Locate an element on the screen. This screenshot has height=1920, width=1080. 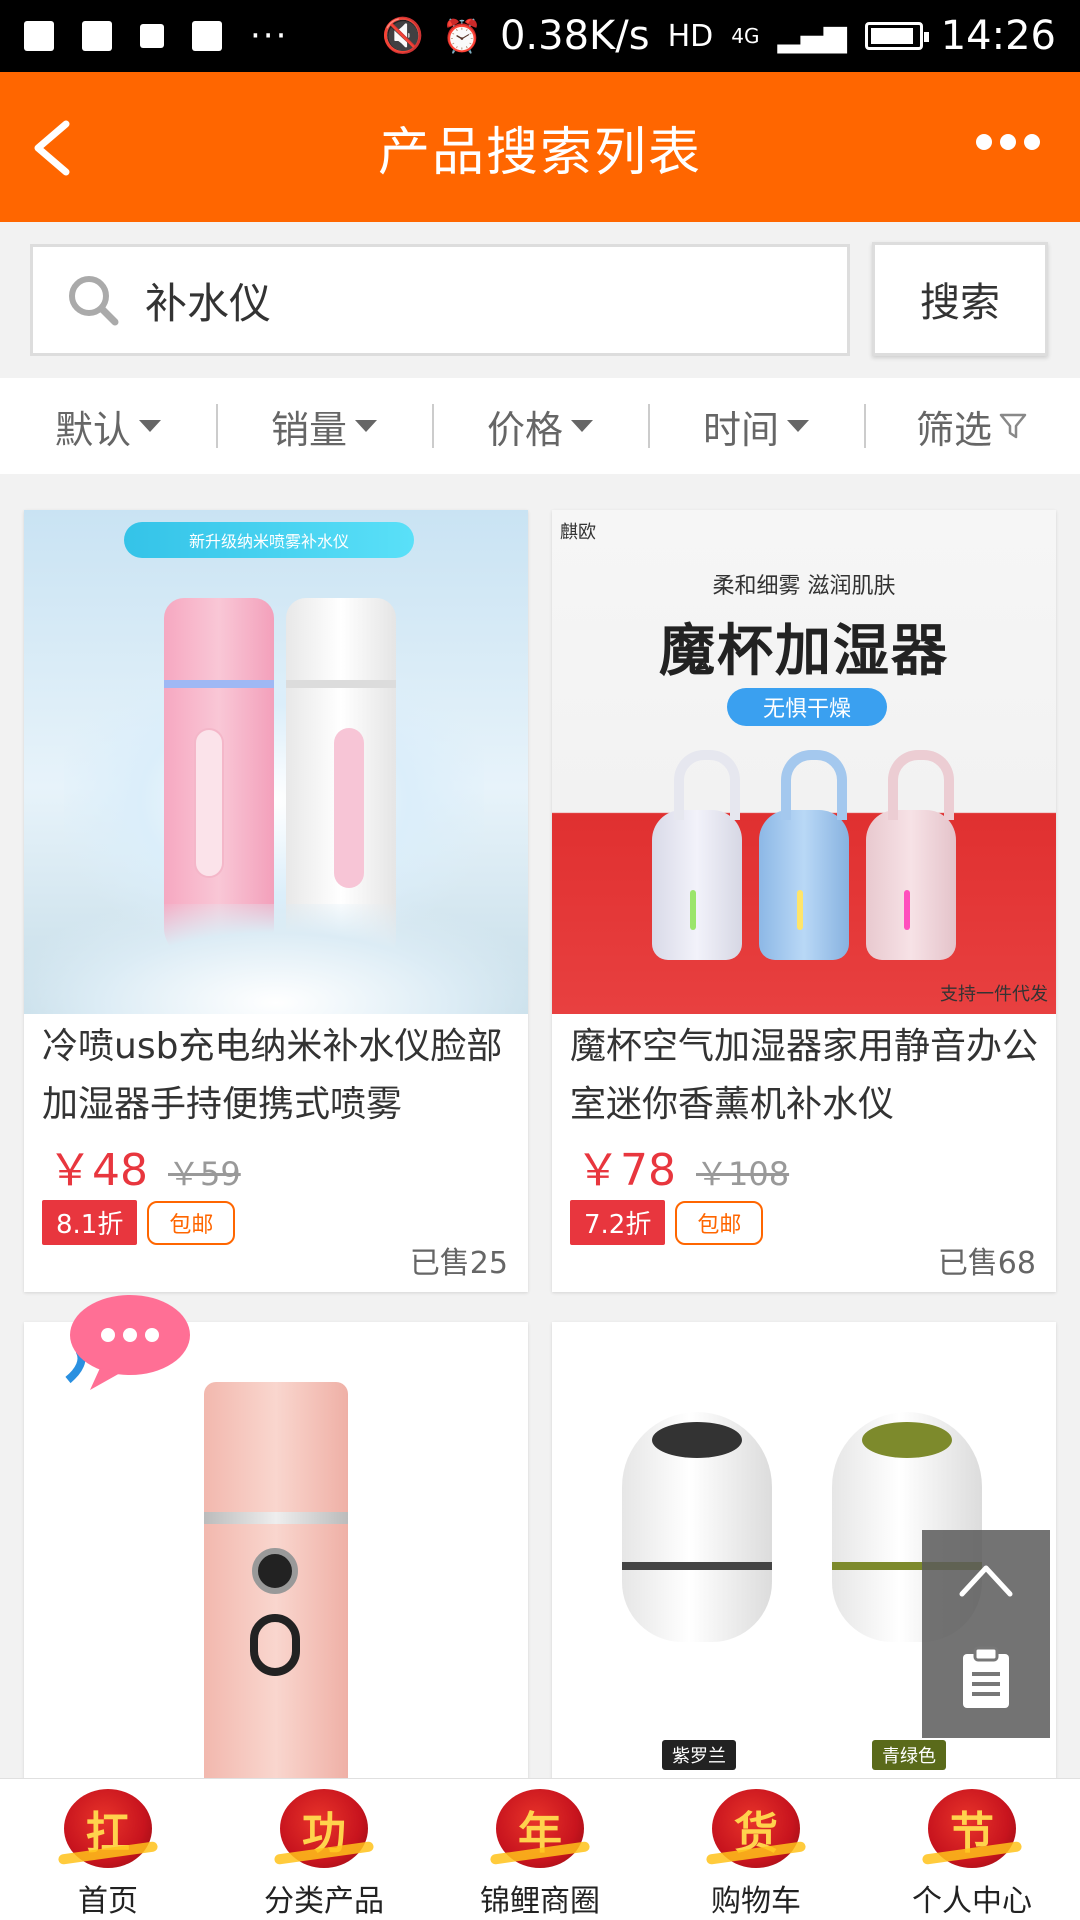
sort-label: 销量 is located at coordinates (308, 429).